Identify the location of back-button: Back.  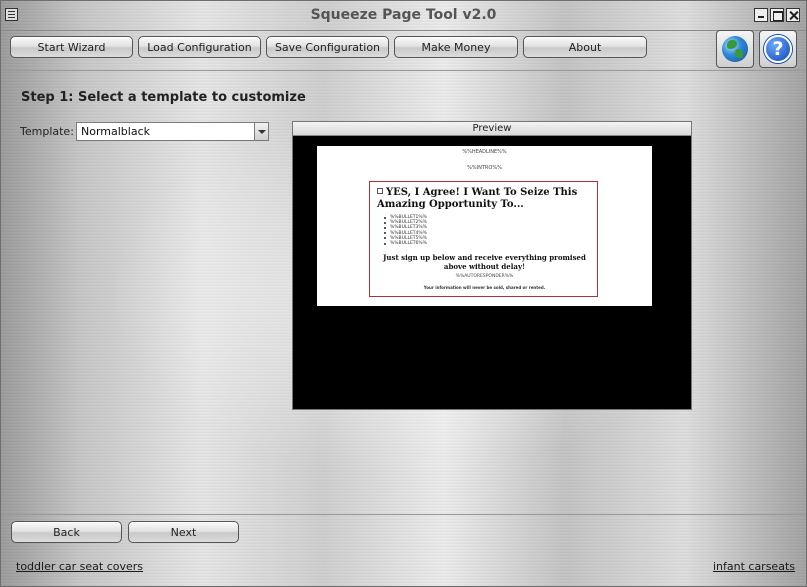
(66, 532).